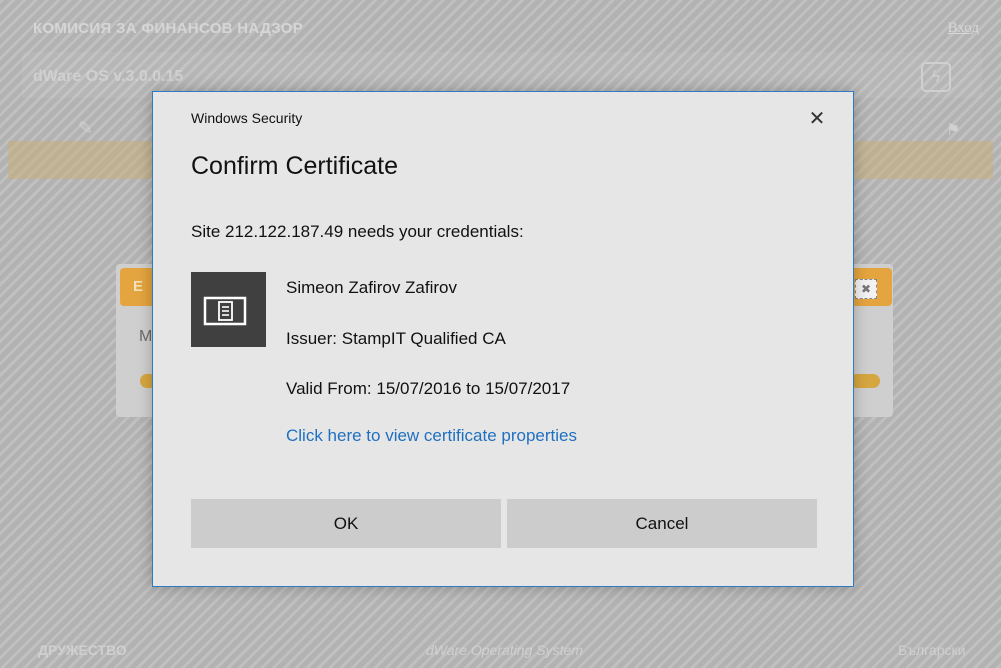  Describe the element at coordinates (428, 388) in the screenshot. I see `certificate-validity: Valid From: 15/07/2016 to 15/07/2017` at that location.